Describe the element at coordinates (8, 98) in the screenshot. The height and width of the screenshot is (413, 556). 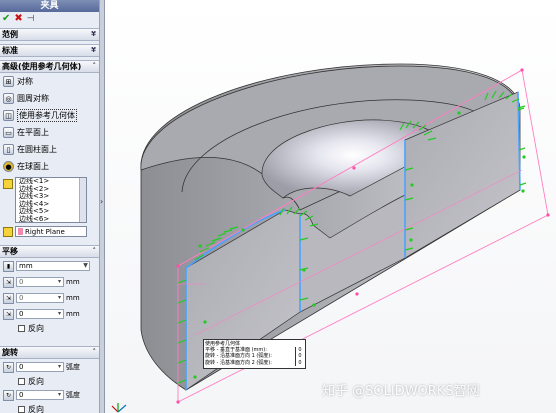
I see `circular-symmetry-icon: ◎` at that location.